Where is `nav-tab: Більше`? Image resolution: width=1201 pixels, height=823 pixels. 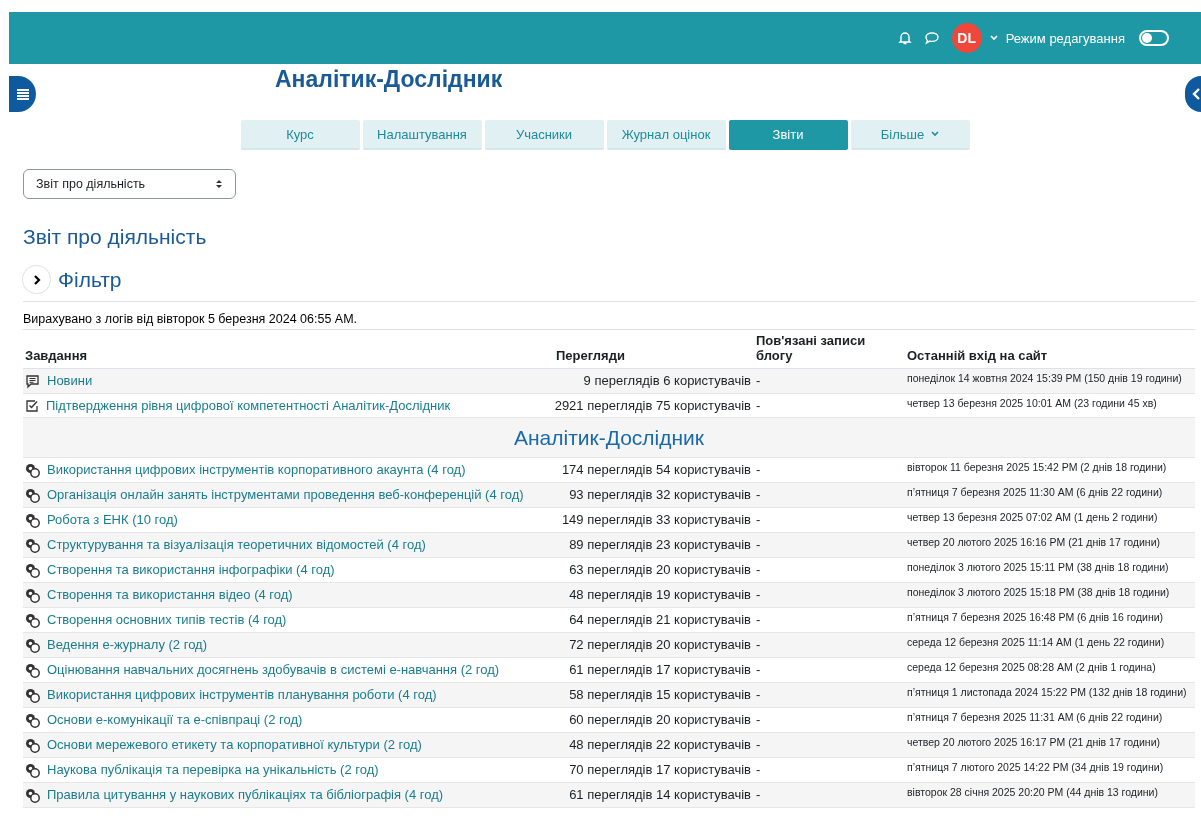 nav-tab: Більше is located at coordinates (910, 135).